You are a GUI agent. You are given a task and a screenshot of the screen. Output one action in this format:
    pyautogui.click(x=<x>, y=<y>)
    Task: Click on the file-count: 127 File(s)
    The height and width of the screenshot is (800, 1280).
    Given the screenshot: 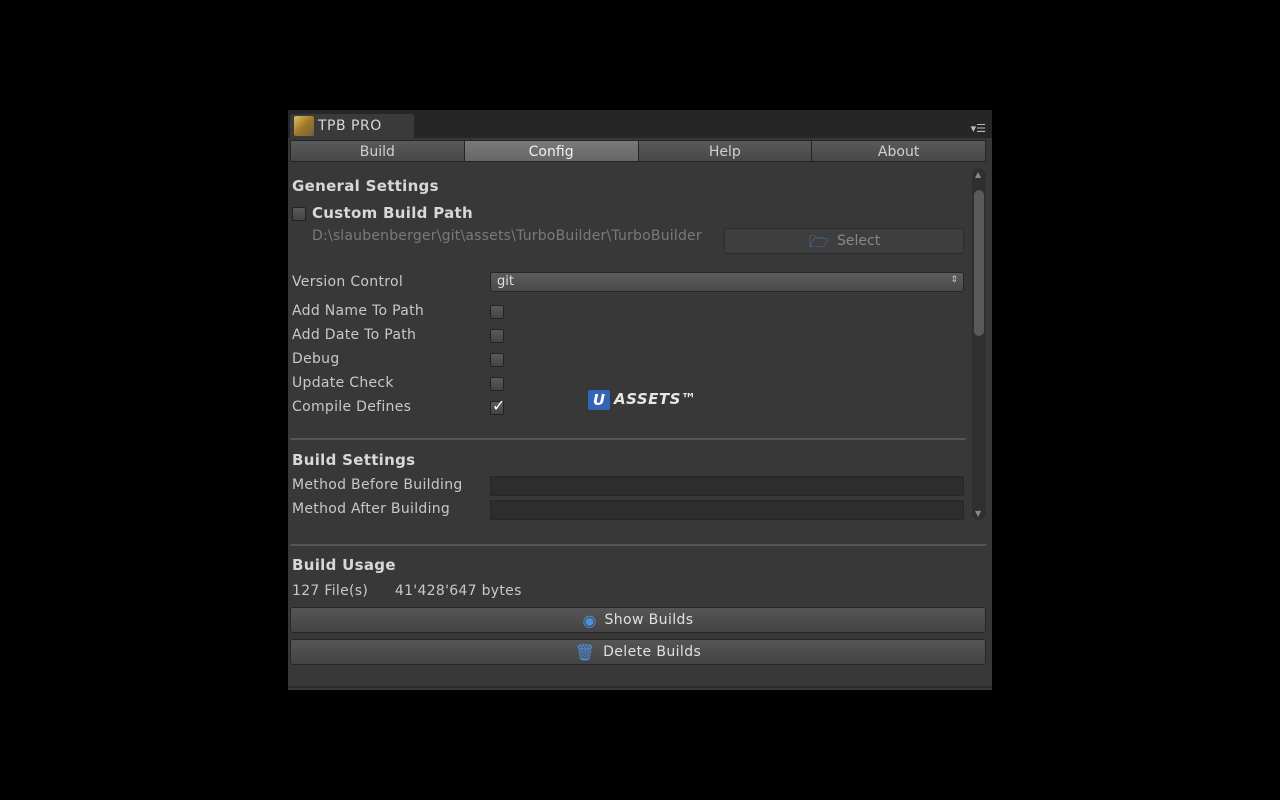 What is the action you would take?
    pyautogui.click(x=330, y=591)
    